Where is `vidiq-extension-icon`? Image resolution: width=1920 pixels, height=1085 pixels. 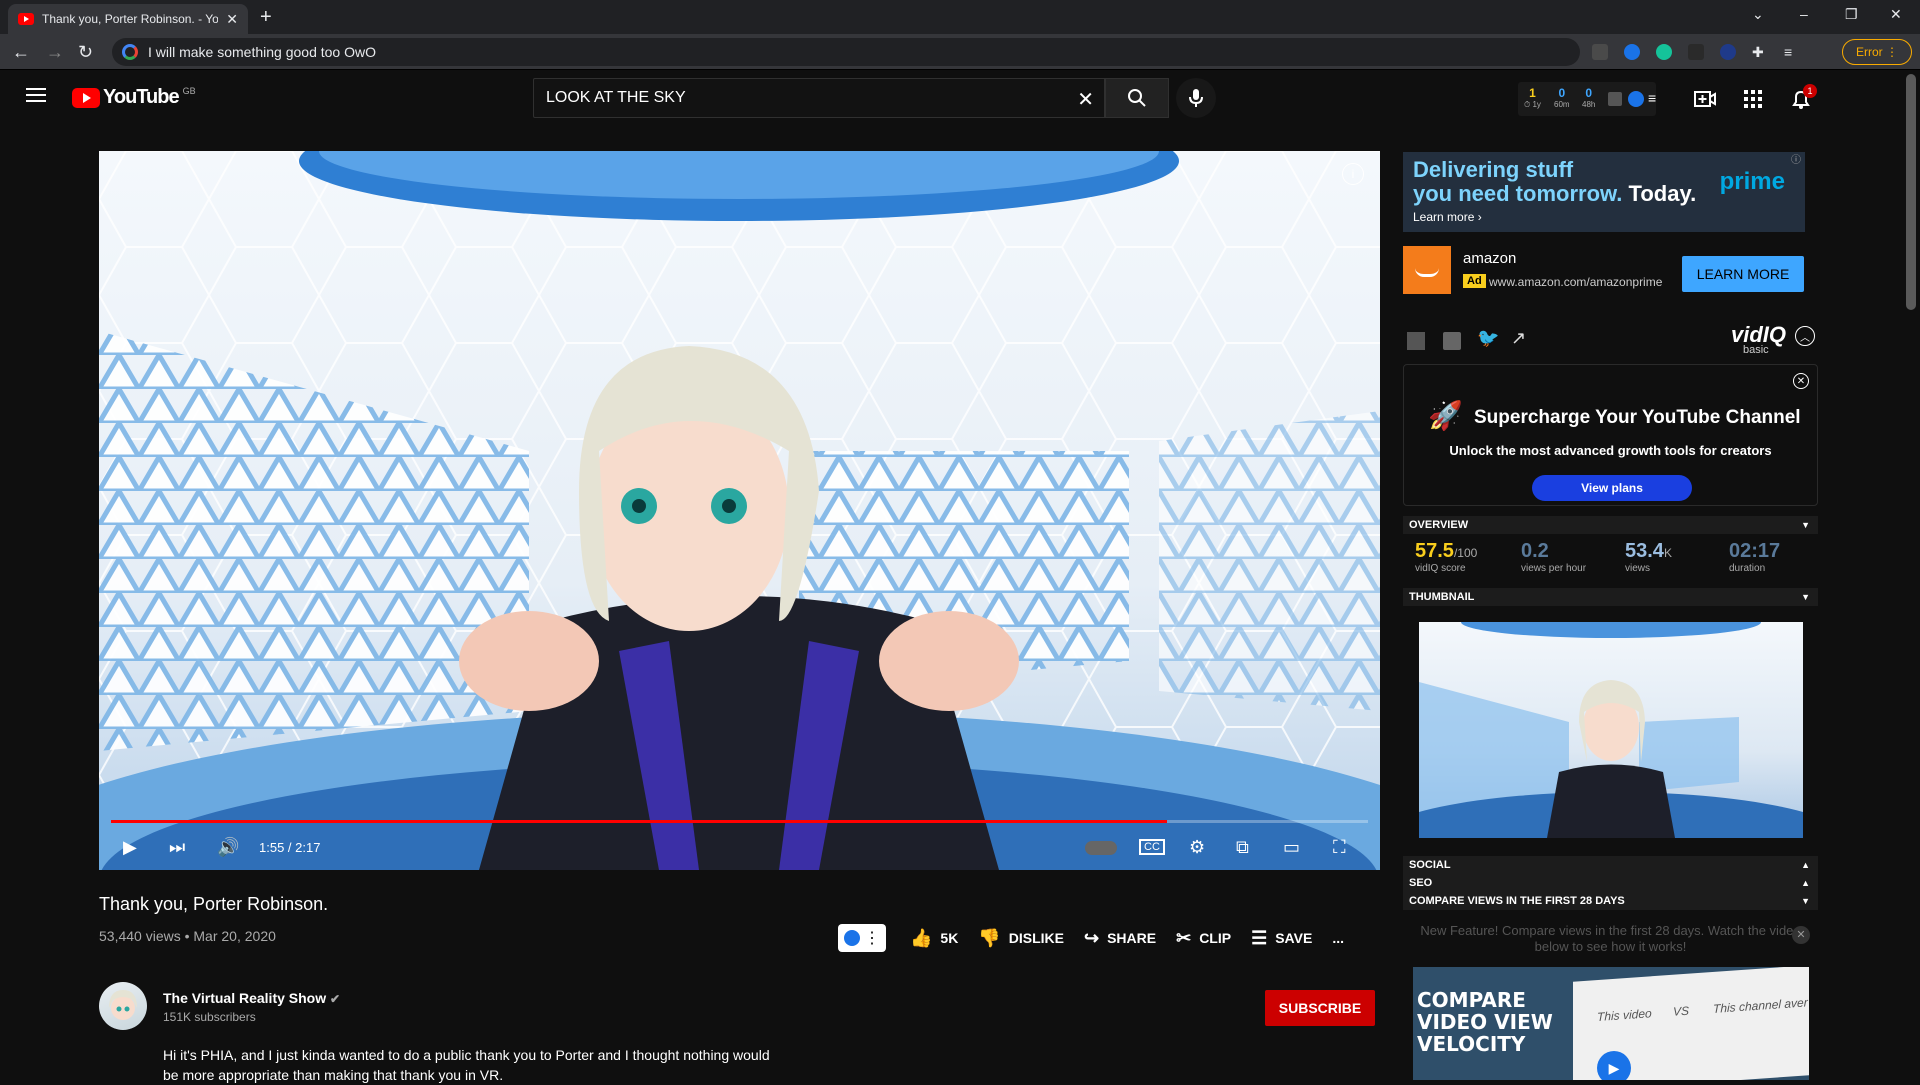
vidiq-extension-icon is located at coordinates (1632, 52).